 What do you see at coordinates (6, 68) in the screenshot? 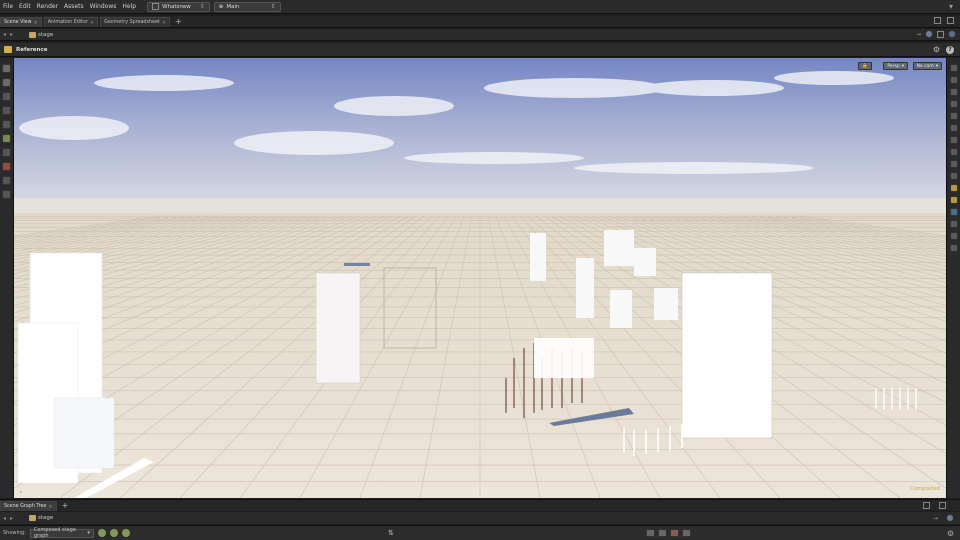
I see `select-tool-icon` at bounding box center [6, 68].